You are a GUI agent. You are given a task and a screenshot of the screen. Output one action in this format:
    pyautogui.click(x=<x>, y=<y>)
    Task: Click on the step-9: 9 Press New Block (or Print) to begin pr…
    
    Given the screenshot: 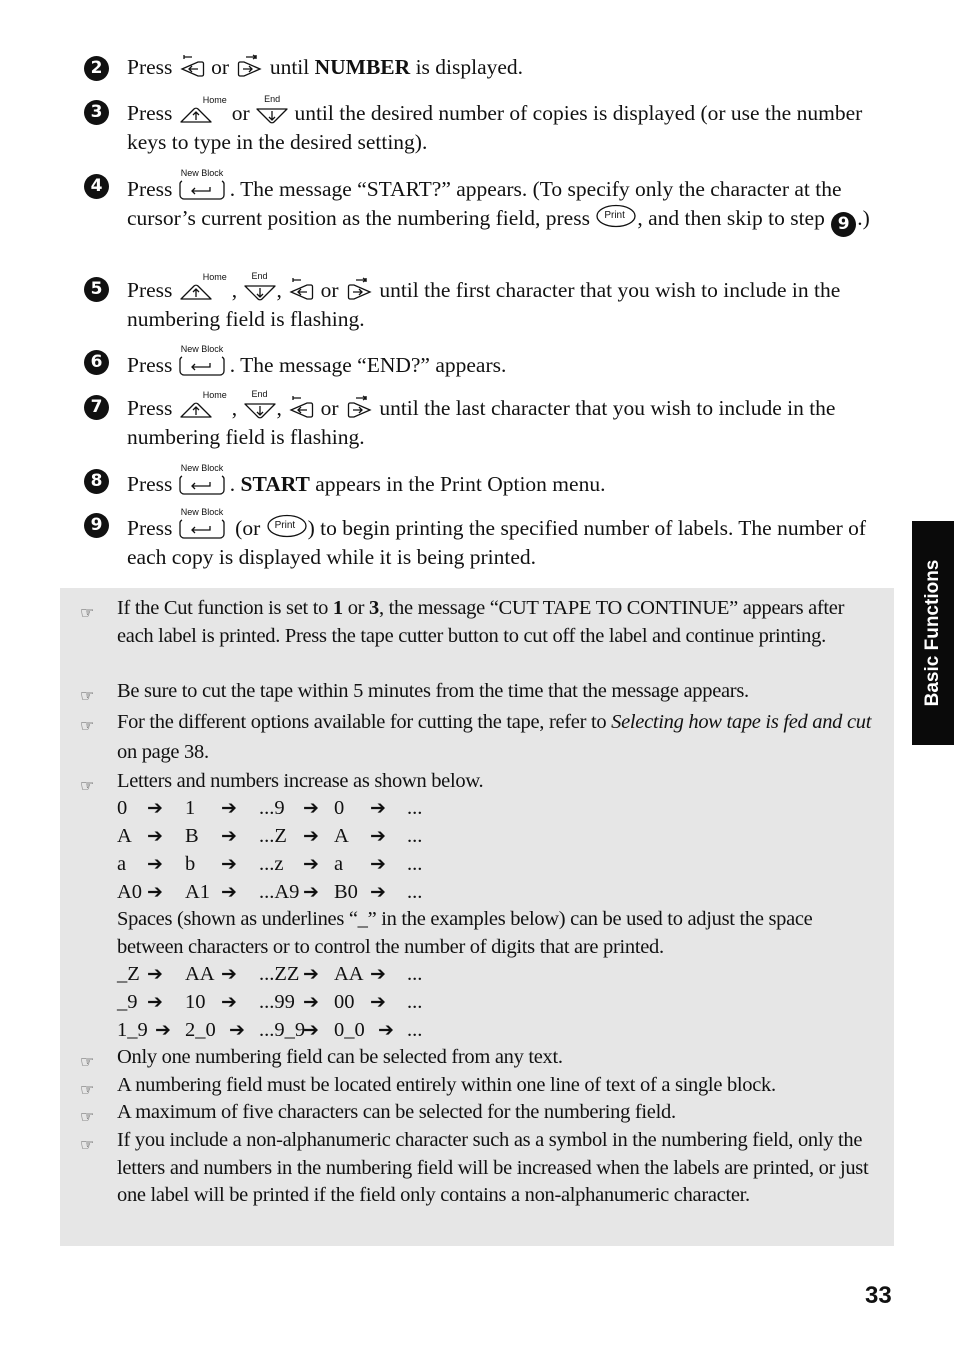 What is the action you would take?
    pyautogui.click(x=484, y=540)
    